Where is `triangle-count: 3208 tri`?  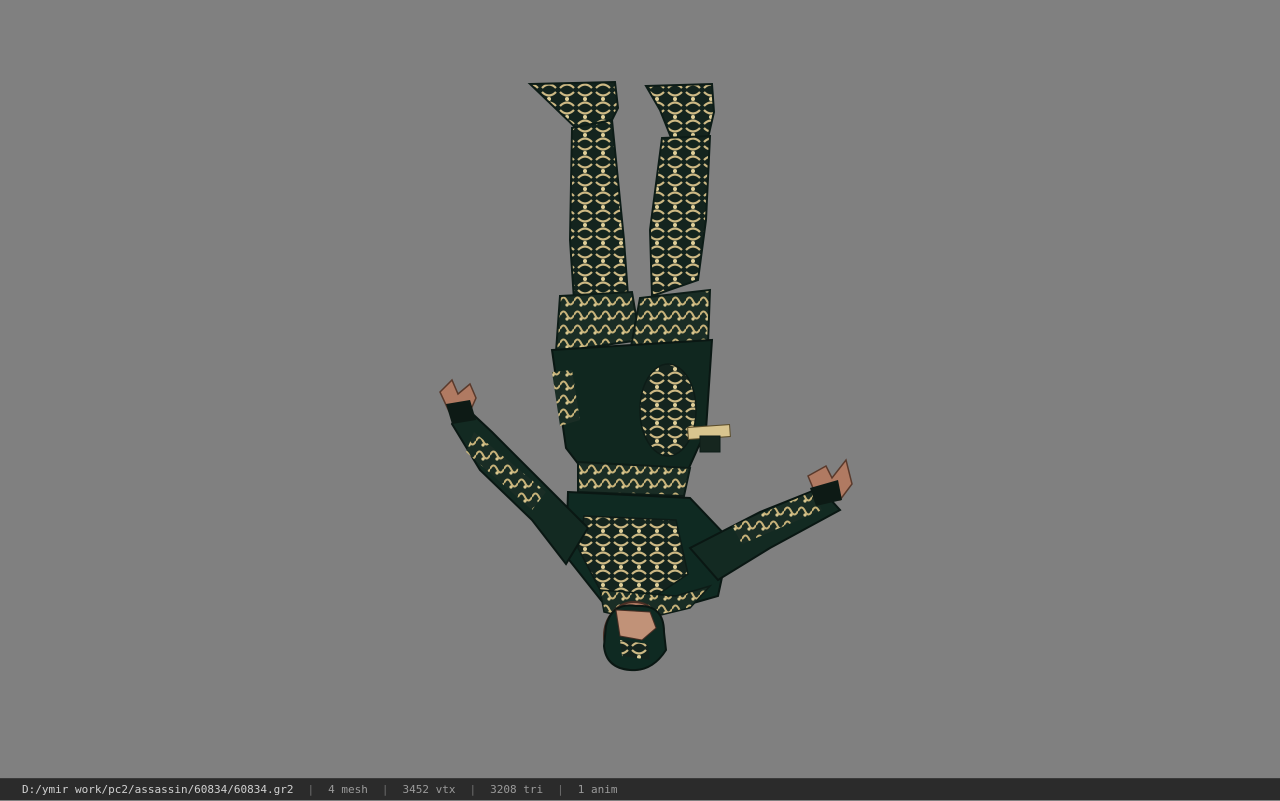 triangle-count: 3208 tri is located at coordinates (517, 789).